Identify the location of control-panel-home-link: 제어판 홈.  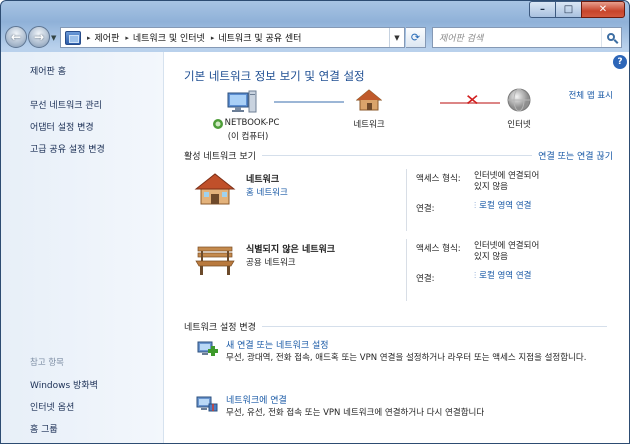
(96, 70).